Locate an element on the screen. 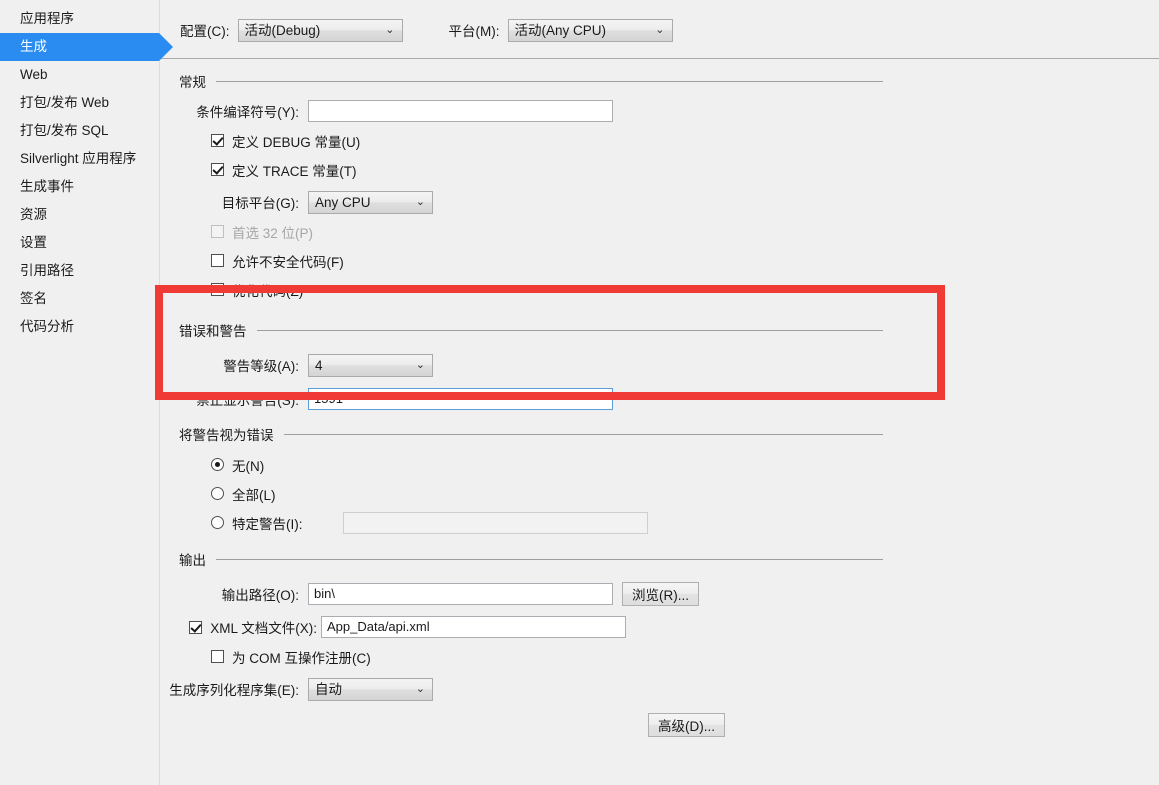  sidebar-item-code-analysis: 代码分析 is located at coordinates (79, 327).